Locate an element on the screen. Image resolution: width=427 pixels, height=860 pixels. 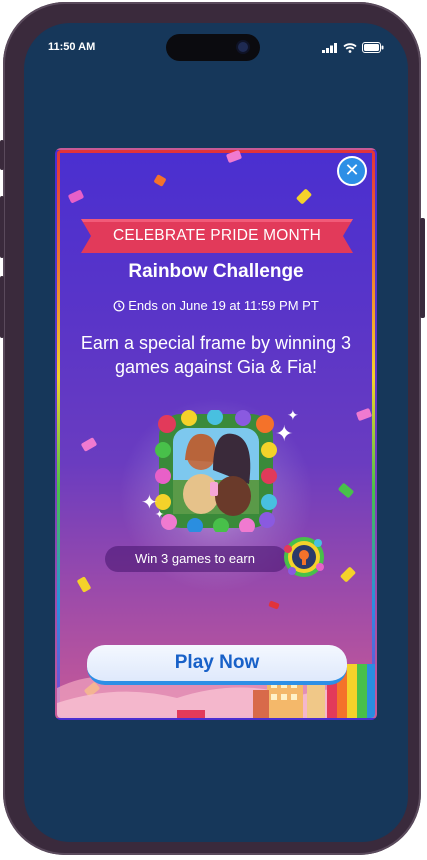
ribbon-text: CELEBRATE PRIDE MONTH is located at coordinates (217, 235).